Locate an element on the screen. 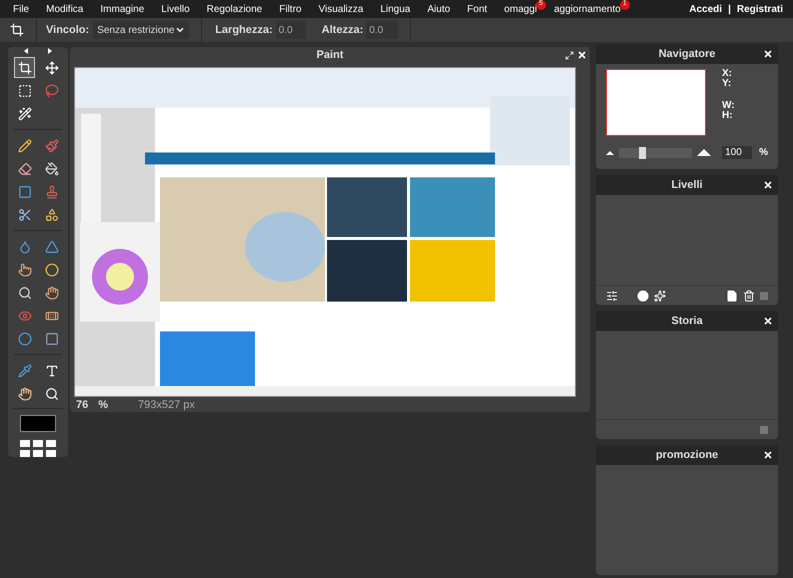  window-title: Paint is located at coordinates (330, 56).